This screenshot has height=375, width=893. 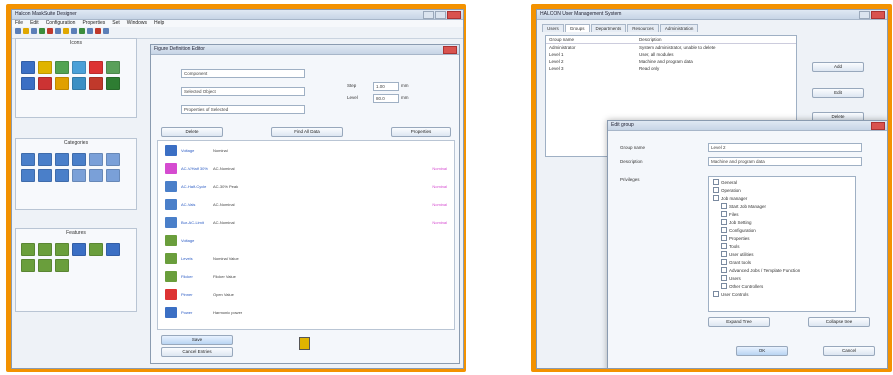 What do you see at coordinates (421, 132) in the screenshot?
I see `properties-button: Properties` at bounding box center [421, 132].